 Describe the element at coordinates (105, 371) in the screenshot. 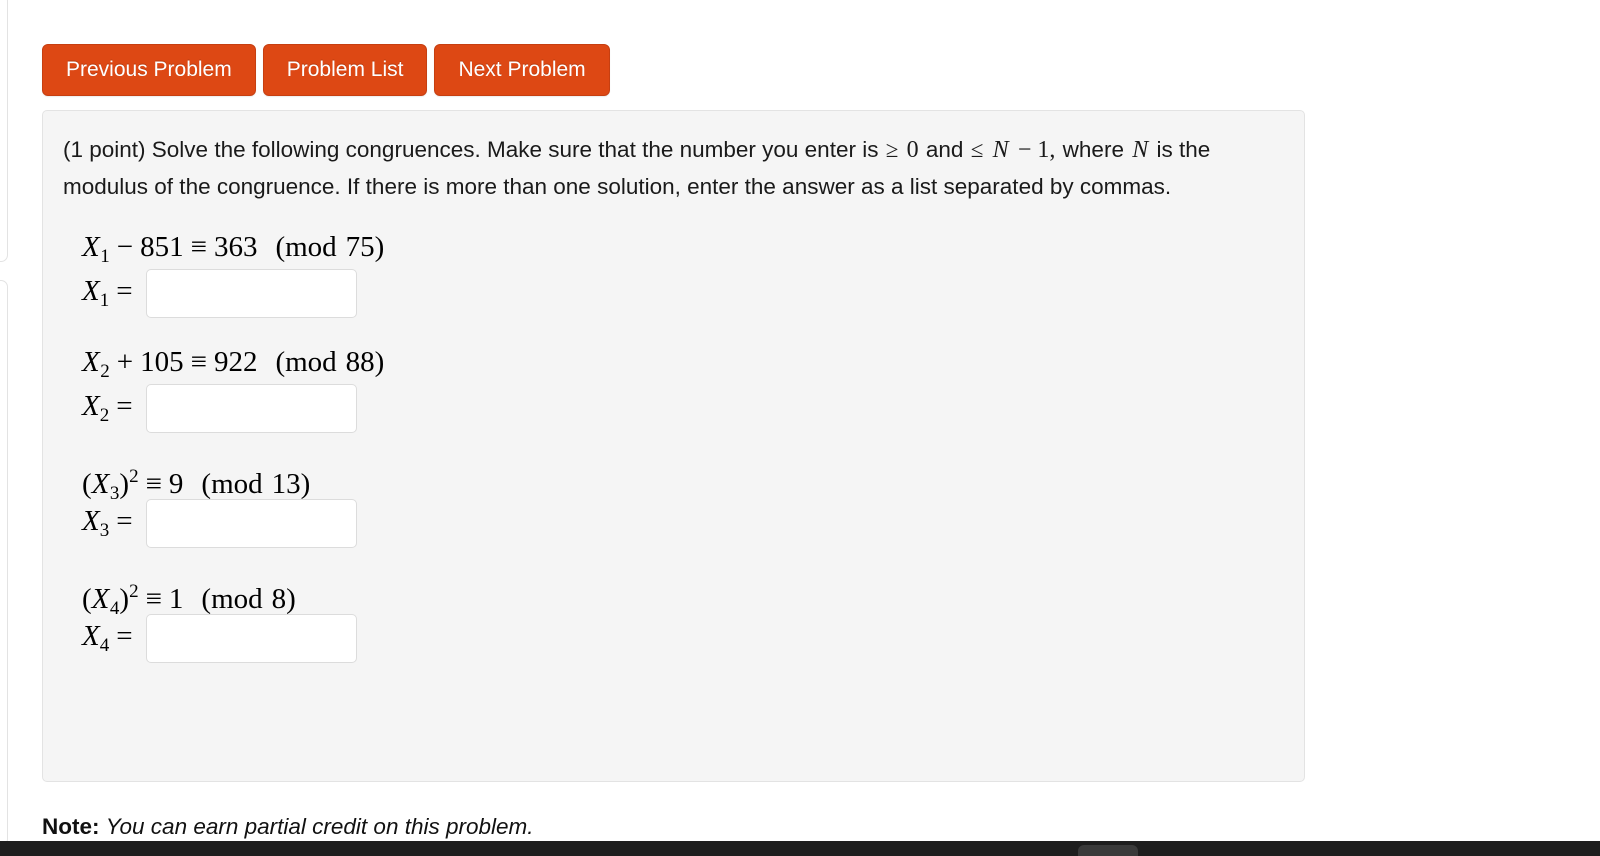

I see `equation-variable-subscript: 2` at that location.